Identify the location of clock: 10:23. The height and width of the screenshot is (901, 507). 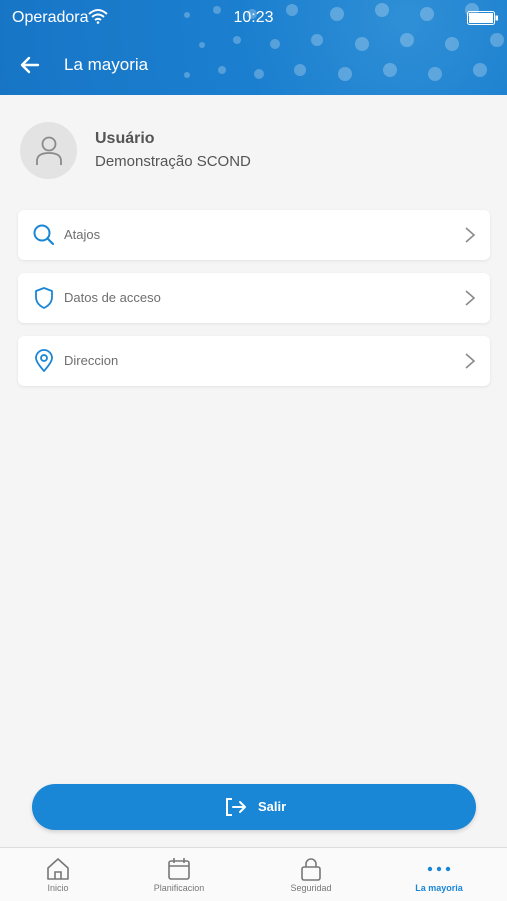
(253, 17).